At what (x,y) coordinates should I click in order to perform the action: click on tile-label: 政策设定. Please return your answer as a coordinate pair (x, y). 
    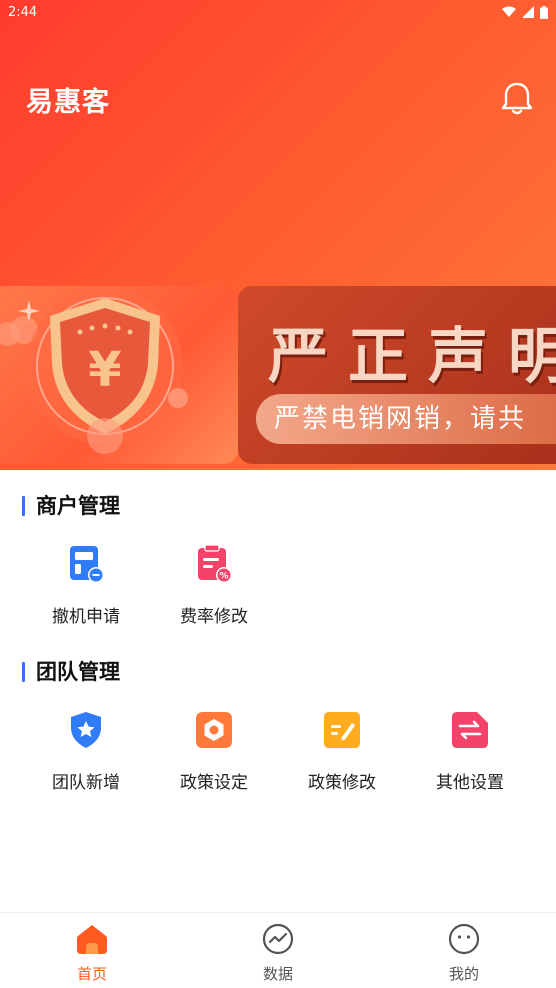
    Looking at the image, I should click on (214, 783).